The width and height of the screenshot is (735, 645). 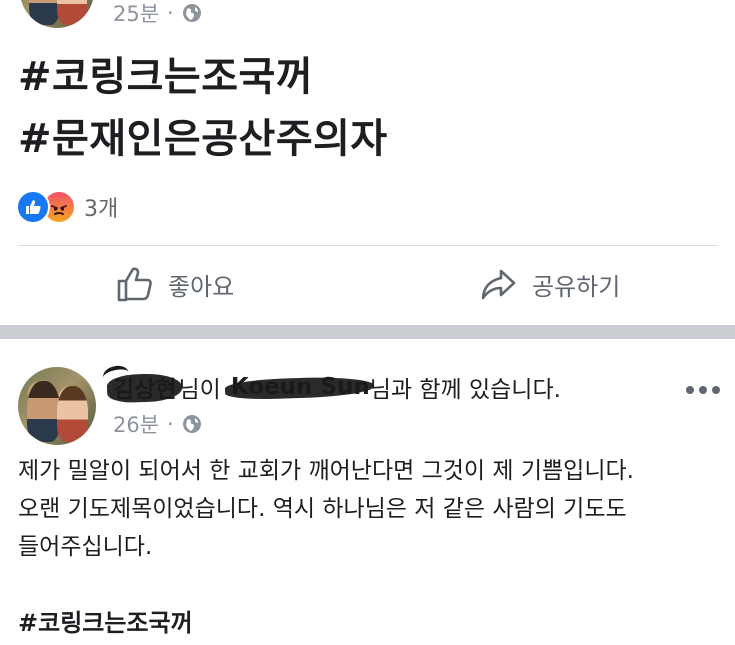 What do you see at coordinates (201, 286) in the screenshot?
I see `like-button-label: 좋아요` at bounding box center [201, 286].